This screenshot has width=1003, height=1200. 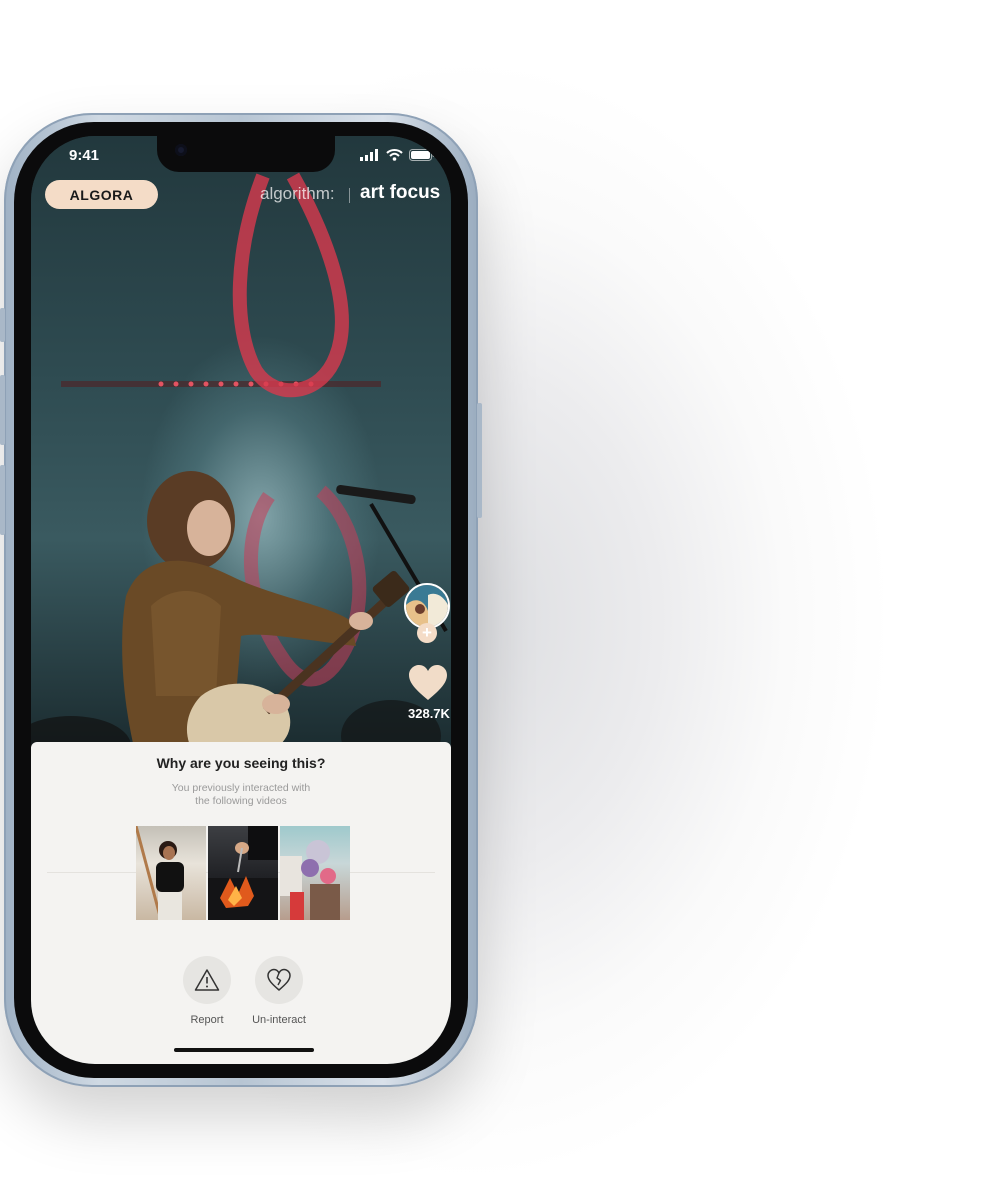 What do you see at coordinates (101, 194) in the screenshot?
I see `app-logo: ALGORA` at bounding box center [101, 194].